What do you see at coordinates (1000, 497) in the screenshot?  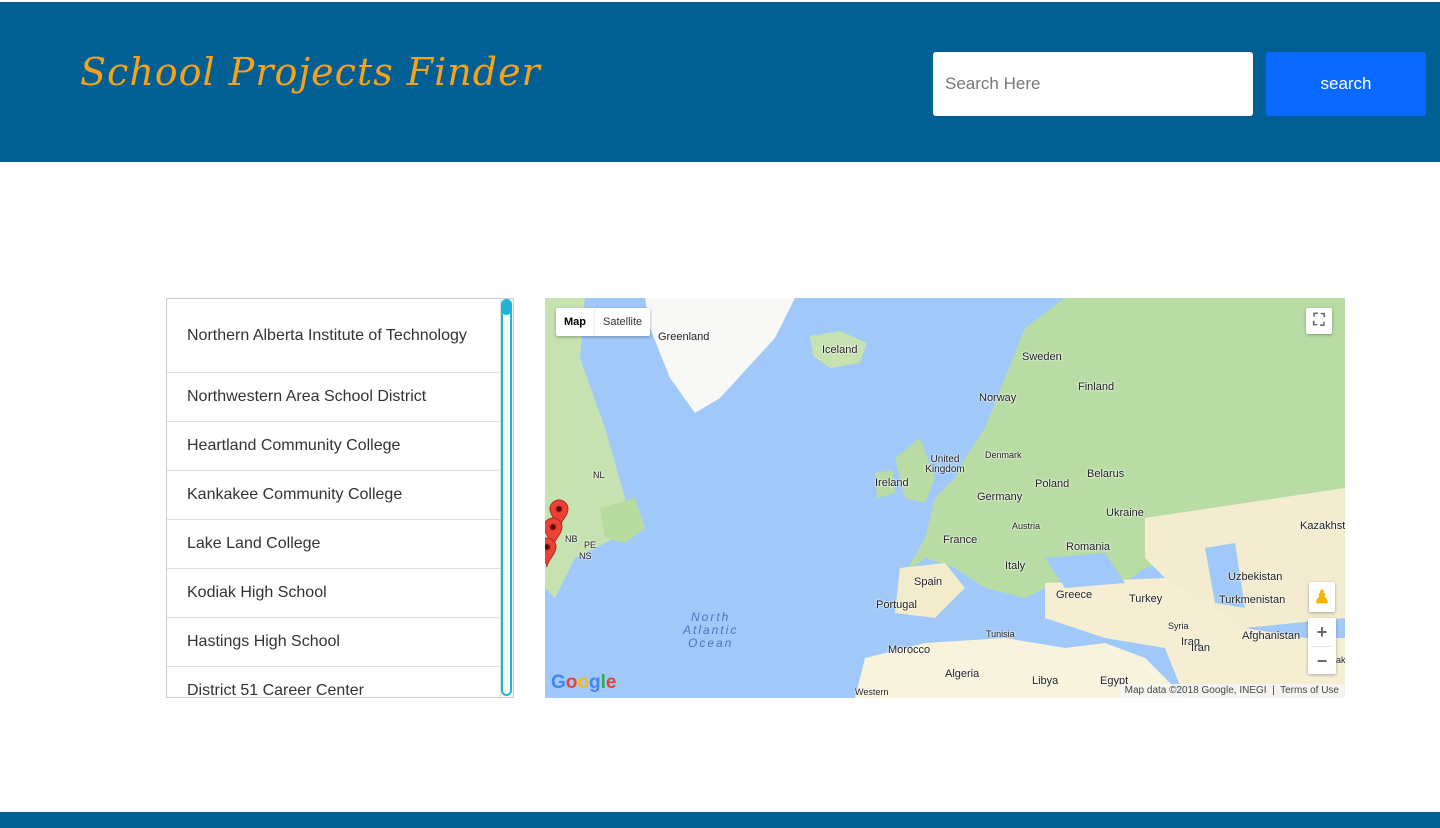 I see `map-label: Germany` at bounding box center [1000, 497].